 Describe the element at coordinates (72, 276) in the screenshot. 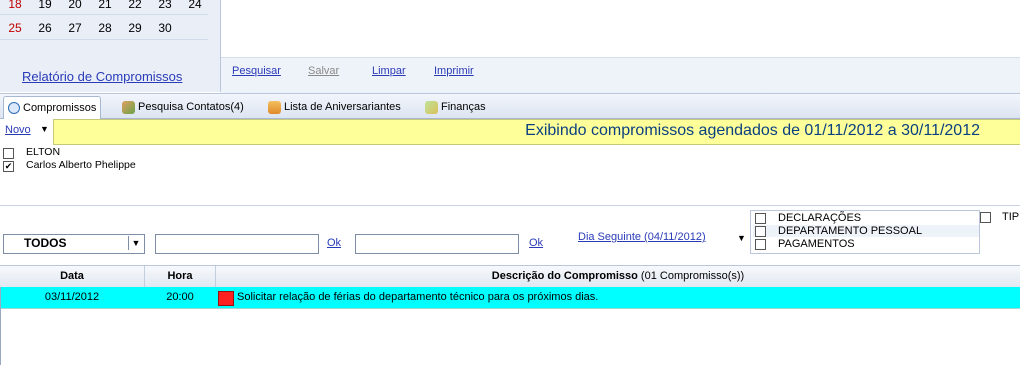

I see `column-header-date: Data` at that location.